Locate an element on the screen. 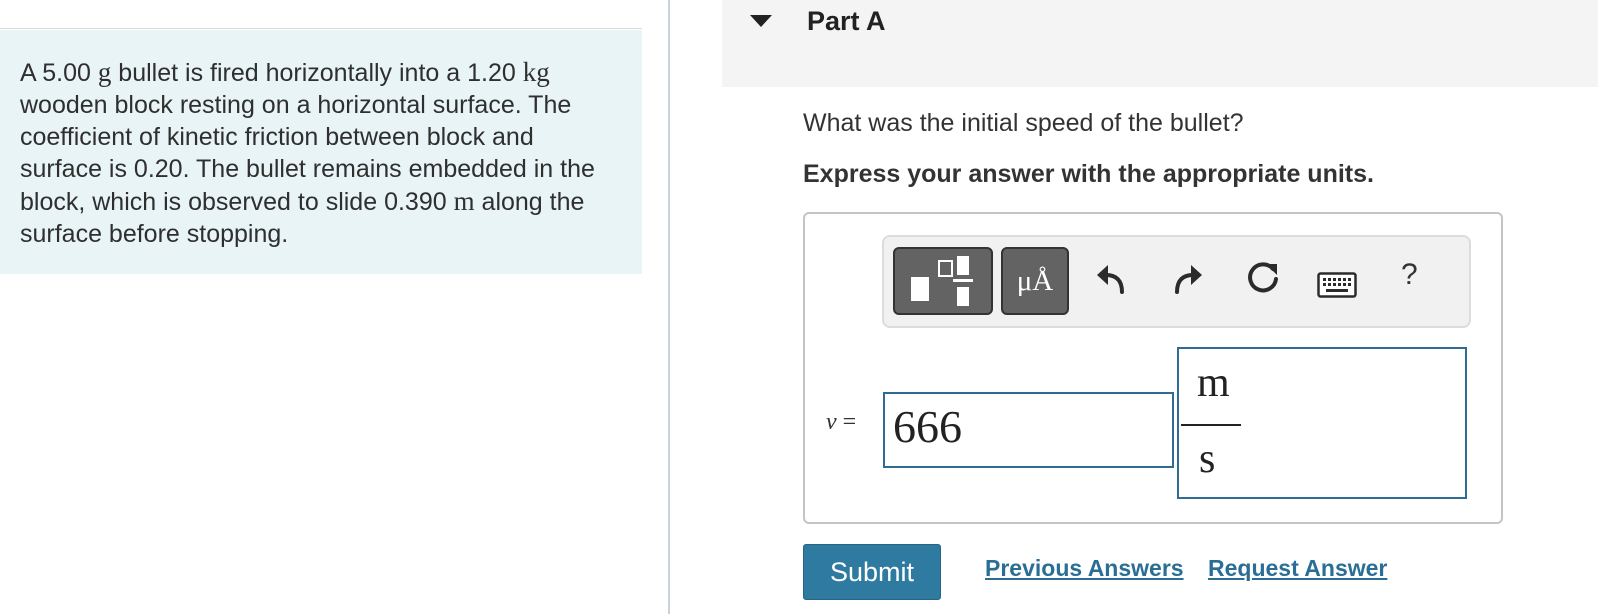  previous-answers-link: Previous Answers is located at coordinates (1084, 568).